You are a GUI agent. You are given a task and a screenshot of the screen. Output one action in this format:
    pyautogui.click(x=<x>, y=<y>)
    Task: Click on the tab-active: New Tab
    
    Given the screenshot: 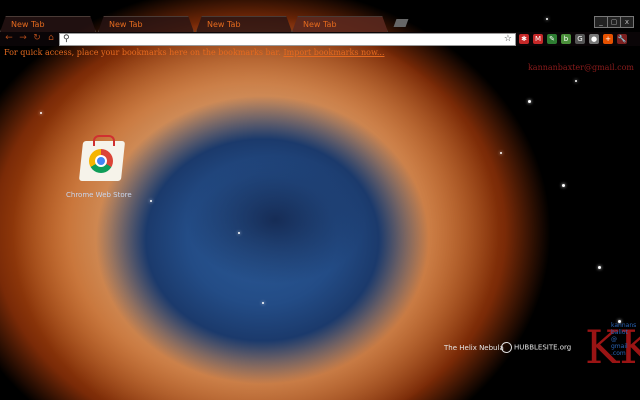 What is the action you would take?
    pyautogui.click(x=340, y=24)
    